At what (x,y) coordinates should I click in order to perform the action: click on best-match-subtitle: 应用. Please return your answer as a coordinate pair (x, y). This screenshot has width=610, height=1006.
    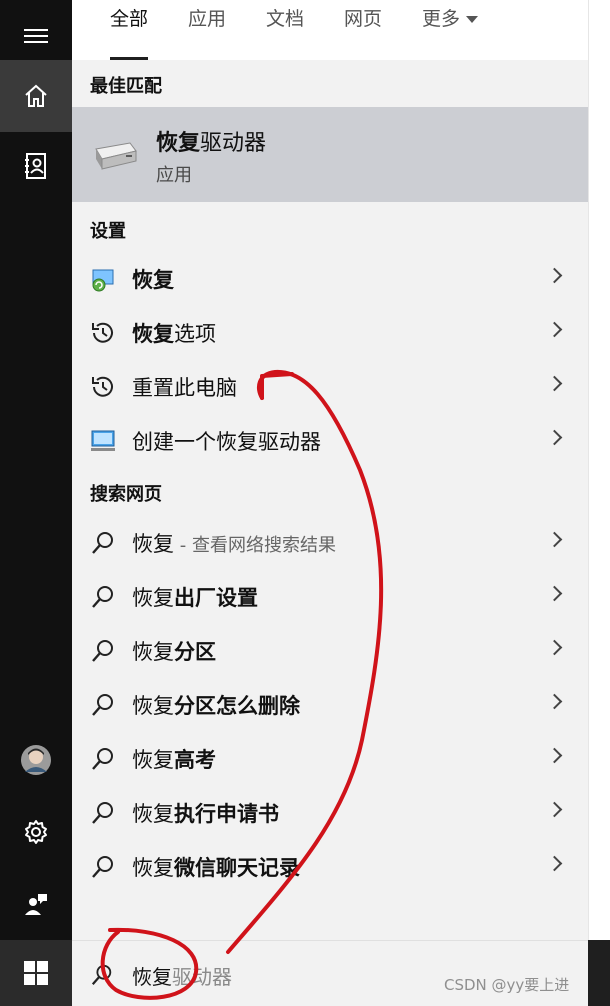
    Looking at the image, I should click on (174, 175).